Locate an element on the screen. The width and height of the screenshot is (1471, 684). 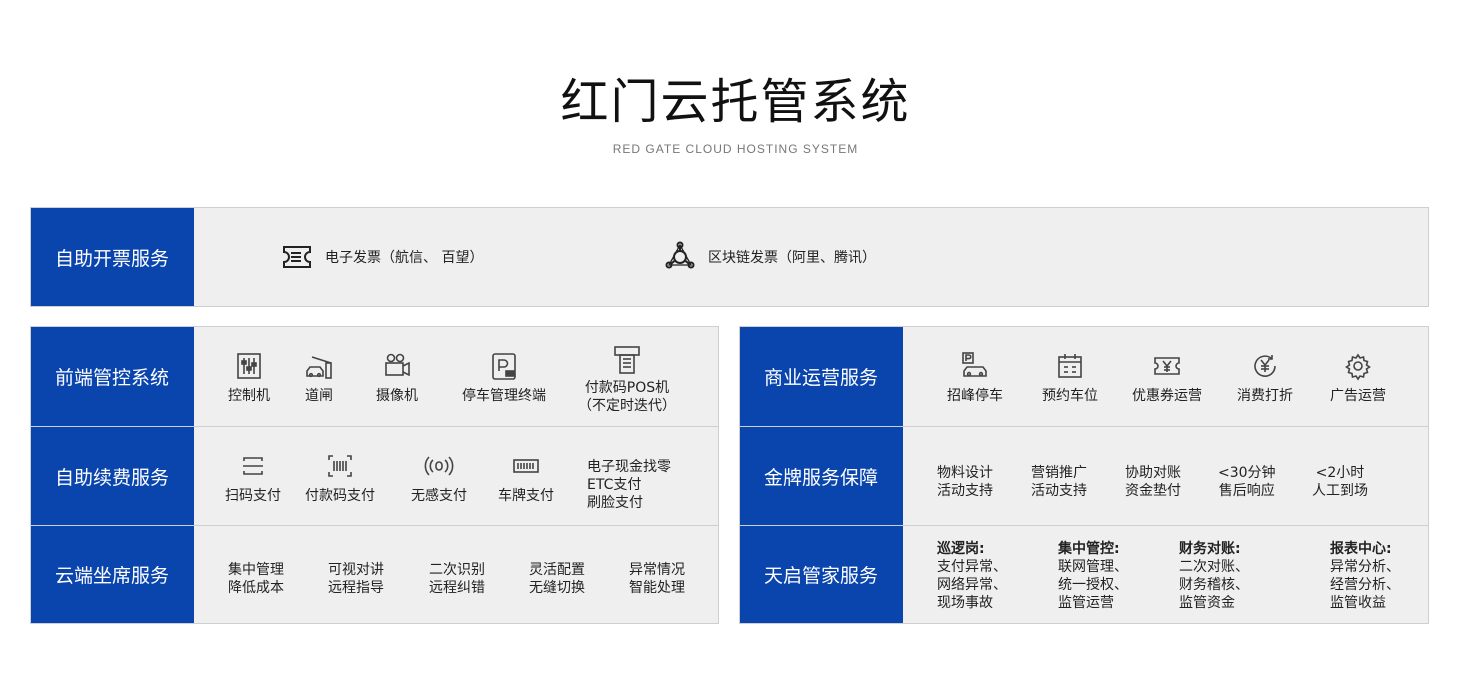
coupon-cell: 优惠券运营 is located at coordinates (1167, 378).